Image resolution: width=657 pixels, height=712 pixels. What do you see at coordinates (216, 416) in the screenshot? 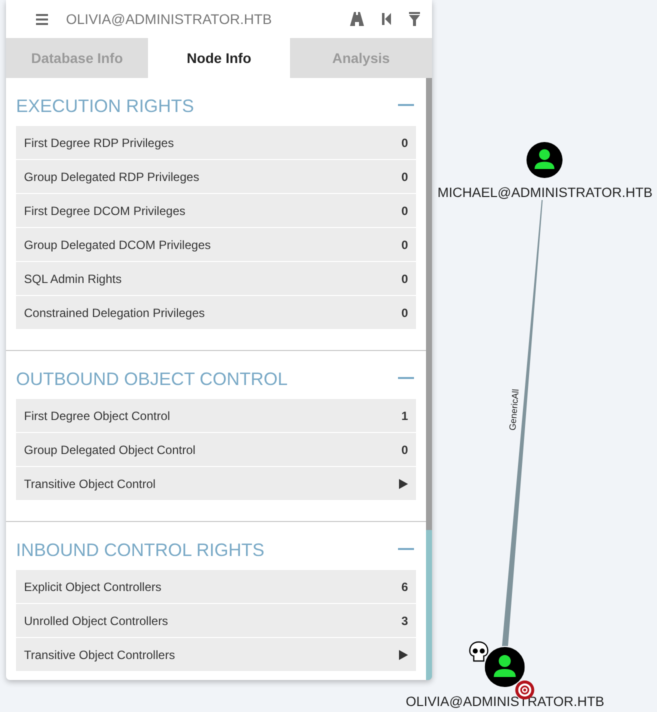
I see `info-row: First Degree Object Control 1` at bounding box center [216, 416].